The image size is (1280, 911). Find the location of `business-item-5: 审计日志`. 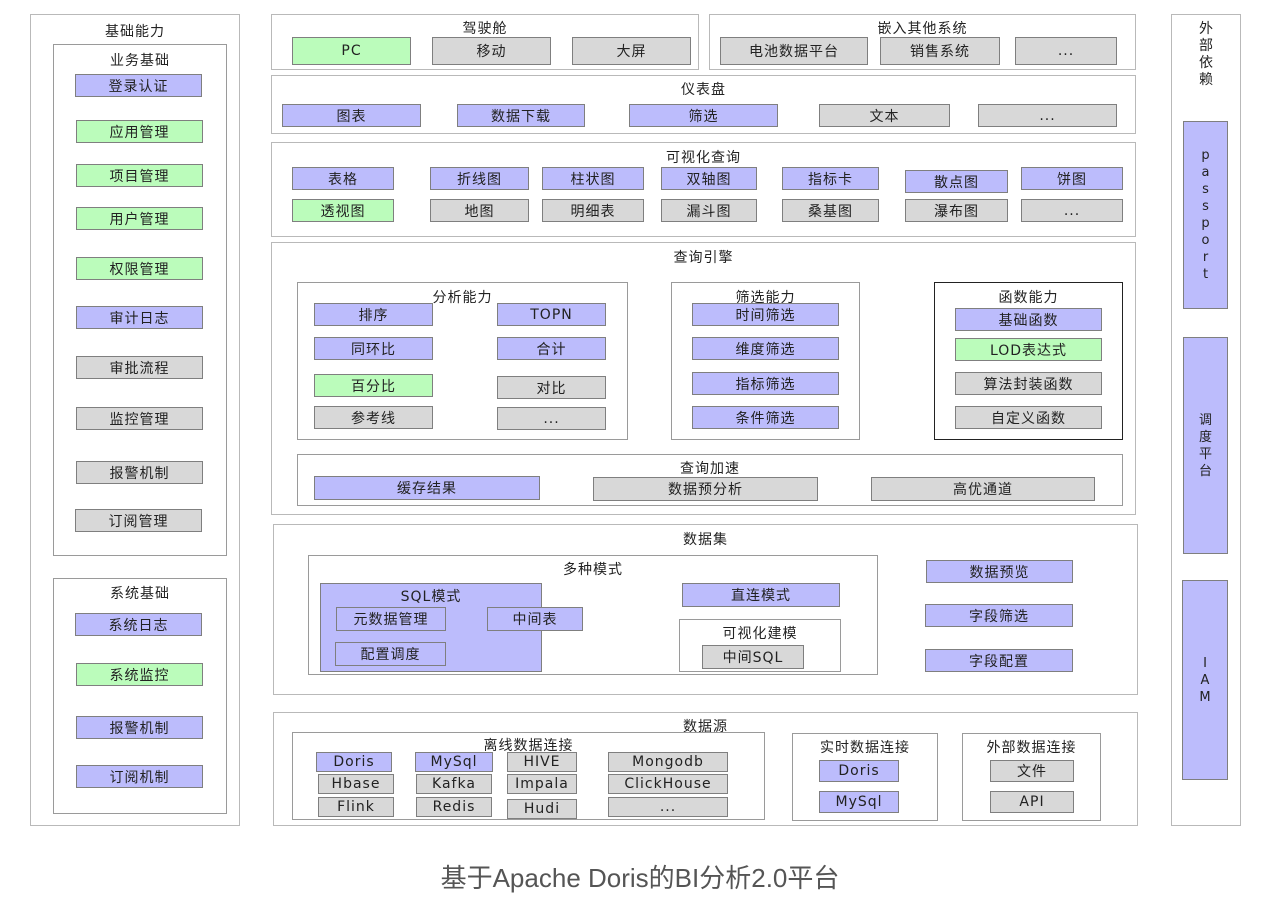

business-item-5: 审计日志 is located at coordinates (139, 317).